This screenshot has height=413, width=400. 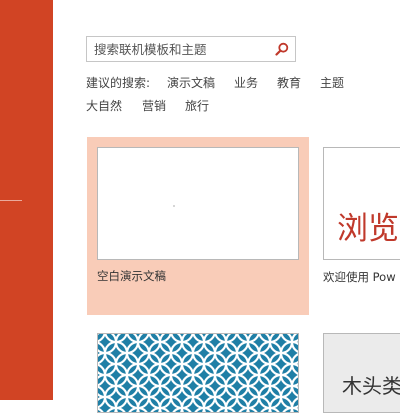 I want to click on sidebar-divider, so click(x=11, y=200).